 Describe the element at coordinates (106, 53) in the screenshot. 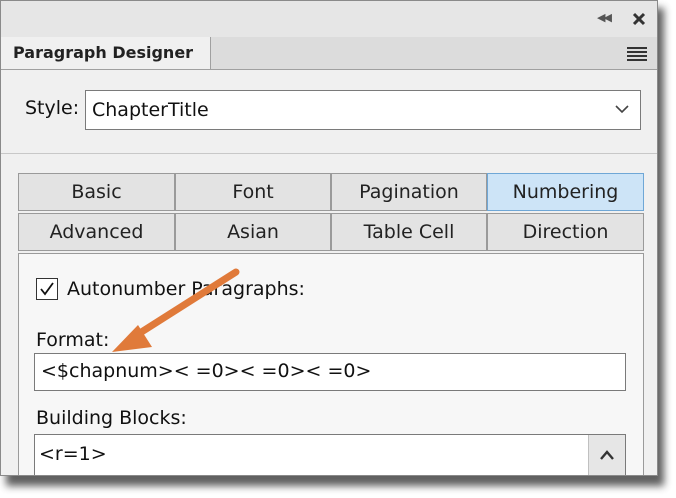

I see `panel-tab-paragraph-designer: Paragraph Designer` at that location.